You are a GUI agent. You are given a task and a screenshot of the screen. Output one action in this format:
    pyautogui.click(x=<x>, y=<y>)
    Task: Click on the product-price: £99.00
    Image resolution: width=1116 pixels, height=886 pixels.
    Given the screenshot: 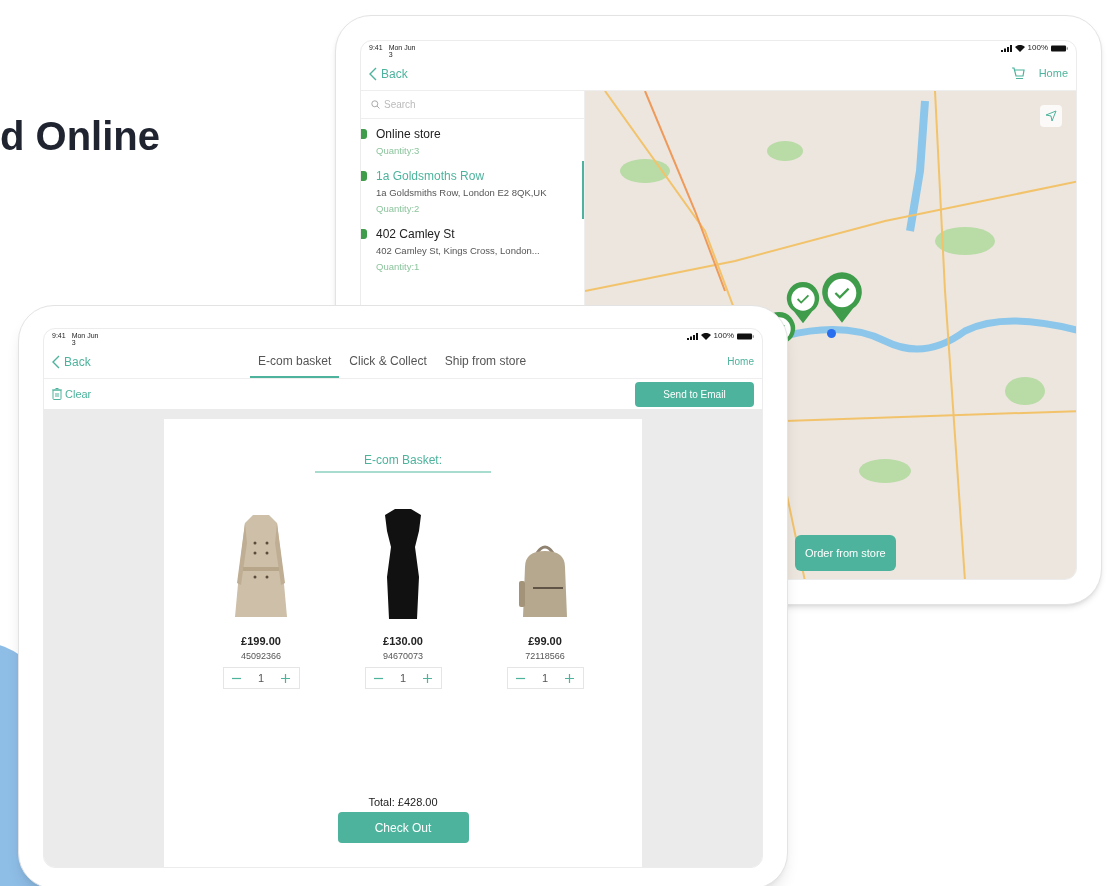 What is the action you would take?
    pyautogui.click(x=545, y=641)
    